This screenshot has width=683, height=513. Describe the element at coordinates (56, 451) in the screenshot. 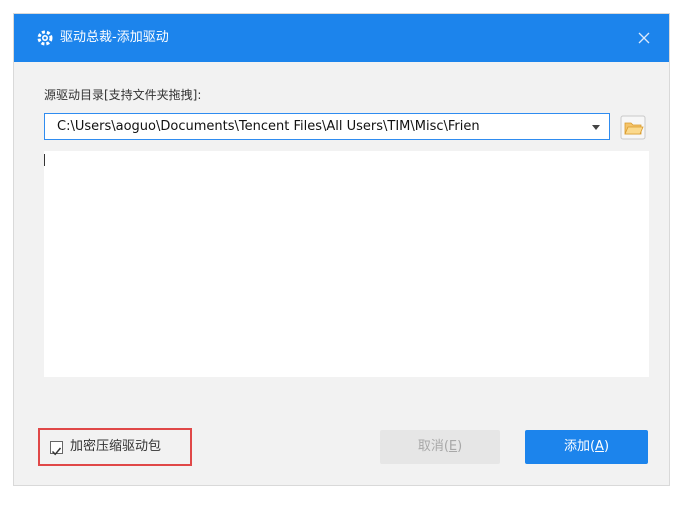

I see `check-icon` at that location.